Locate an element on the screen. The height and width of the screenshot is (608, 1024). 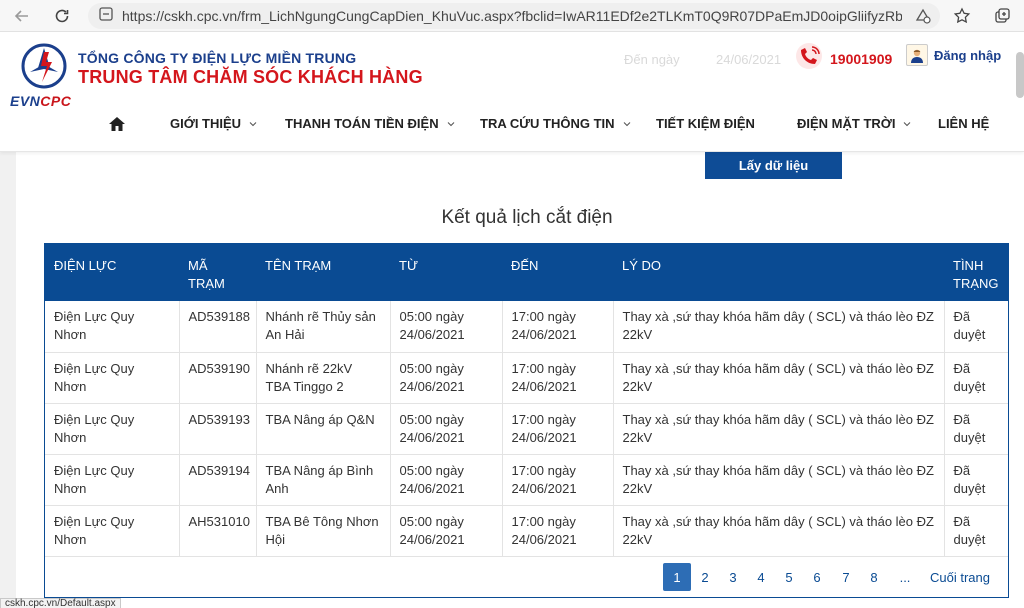
cell-ma-tram: AD539193 is located at coordinates (218, 429).